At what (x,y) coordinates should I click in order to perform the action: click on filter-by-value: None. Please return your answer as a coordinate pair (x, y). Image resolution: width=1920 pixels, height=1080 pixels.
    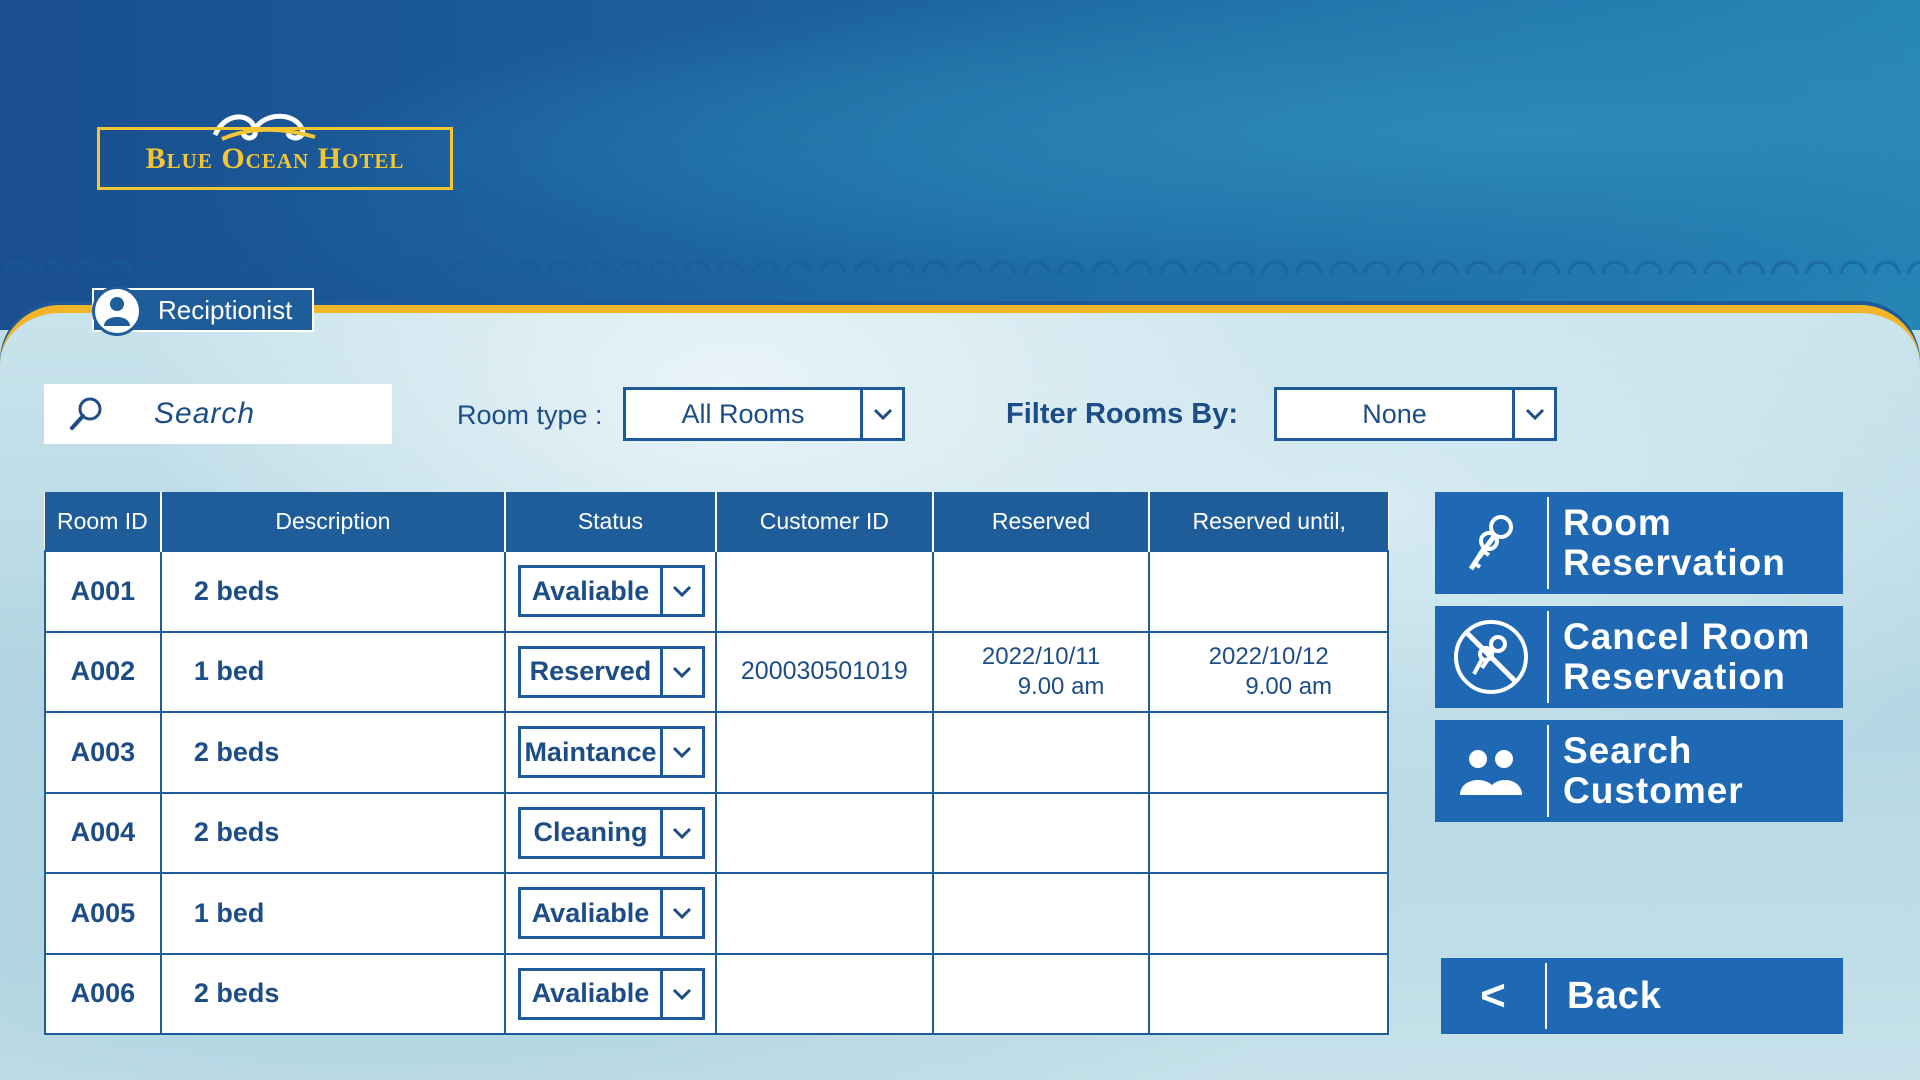
    Looking at the image, I should click on (1394, 413).